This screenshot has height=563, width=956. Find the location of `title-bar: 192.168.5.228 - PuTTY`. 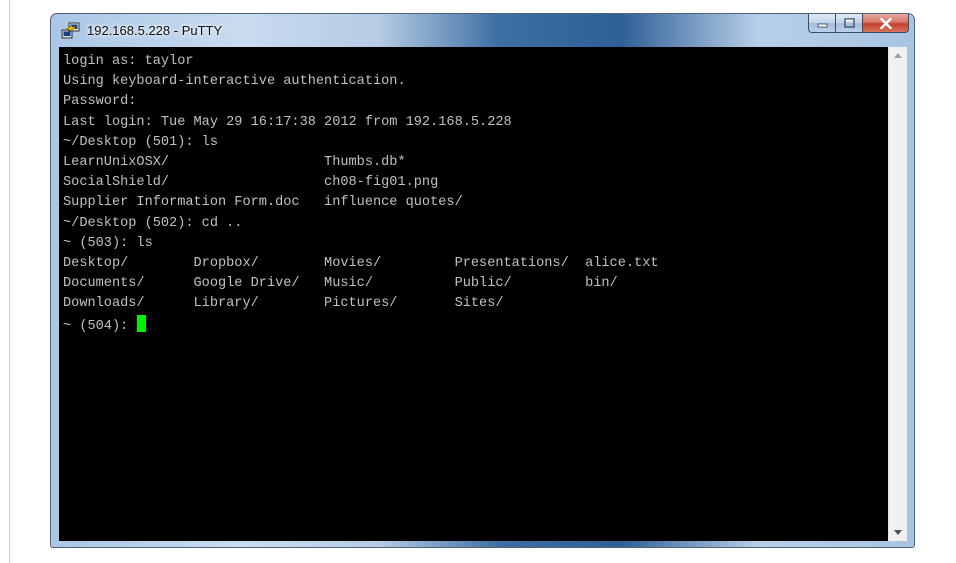

title-bar: 192.168.5.228 - PuTTY is located at coordinates (482, 30).